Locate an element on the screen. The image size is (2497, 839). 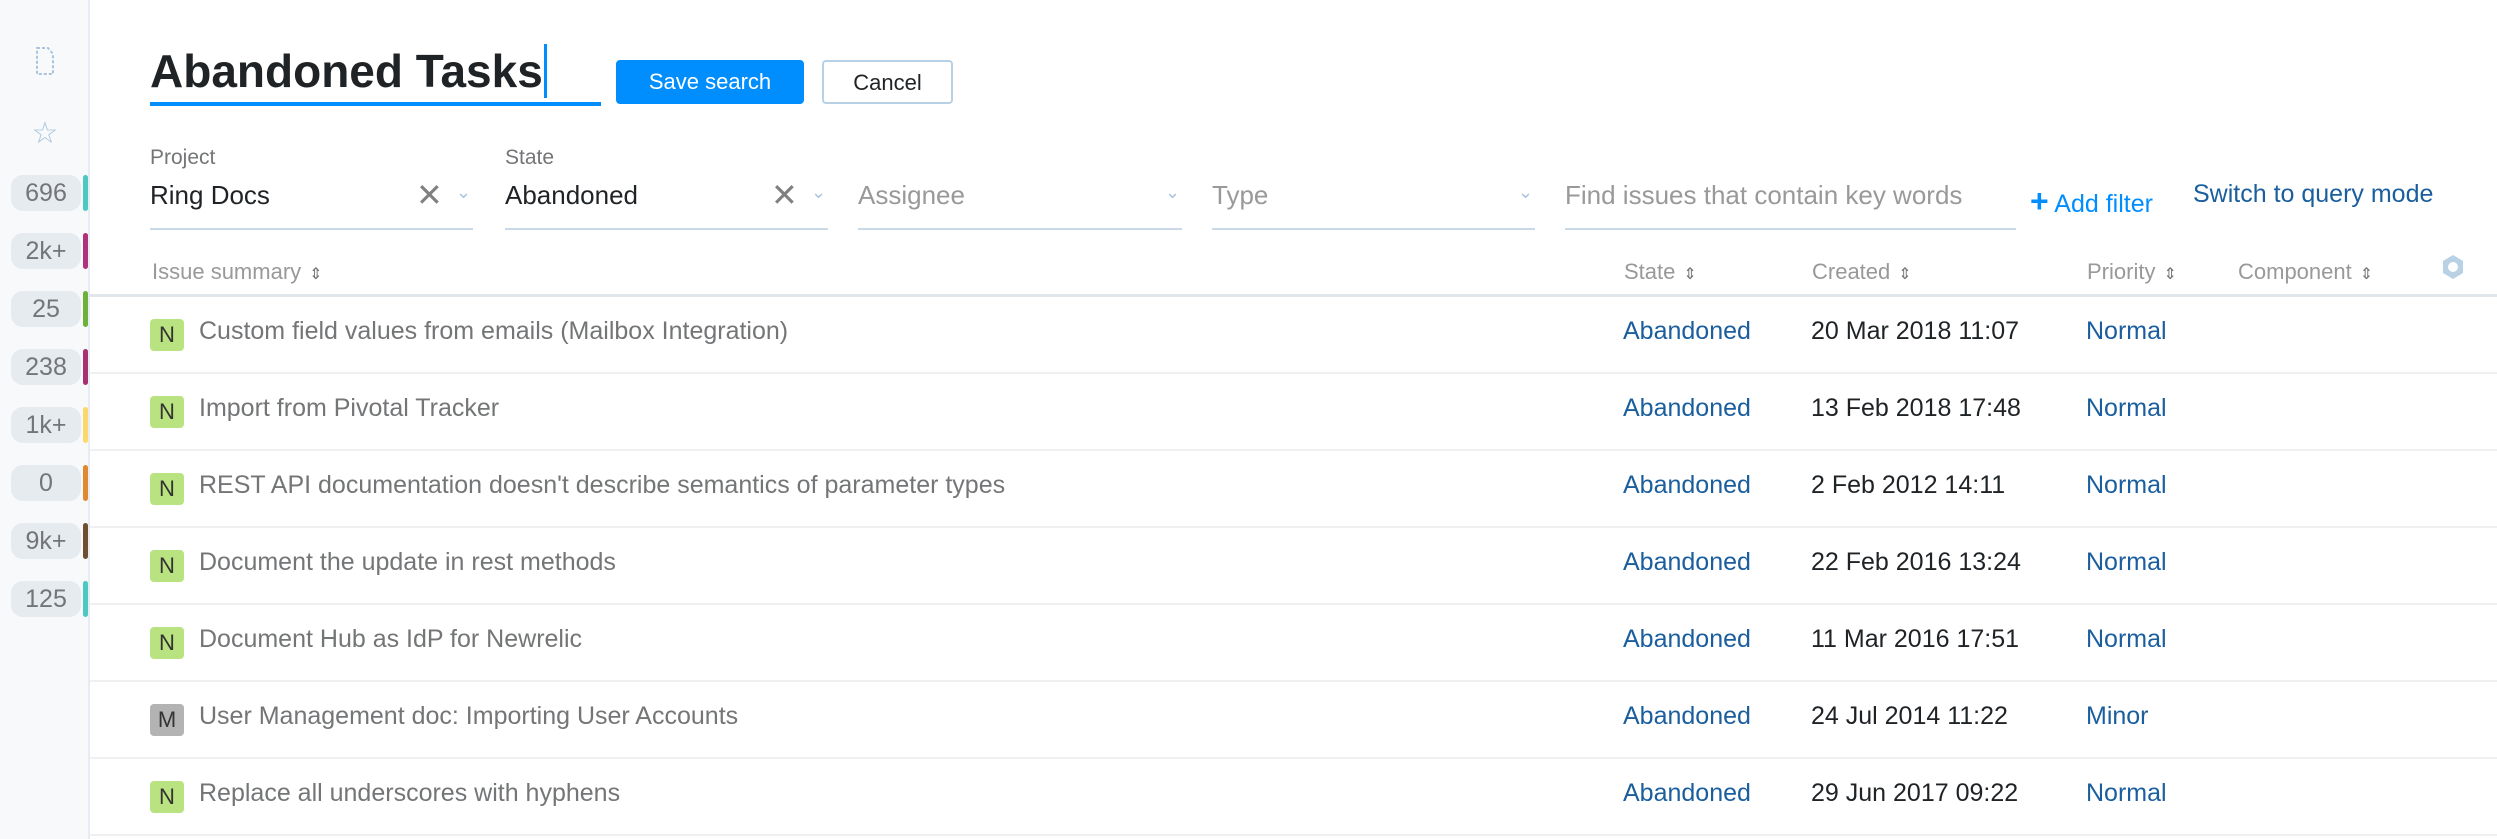
column-label: Created is located at coordinates (1851, 271).